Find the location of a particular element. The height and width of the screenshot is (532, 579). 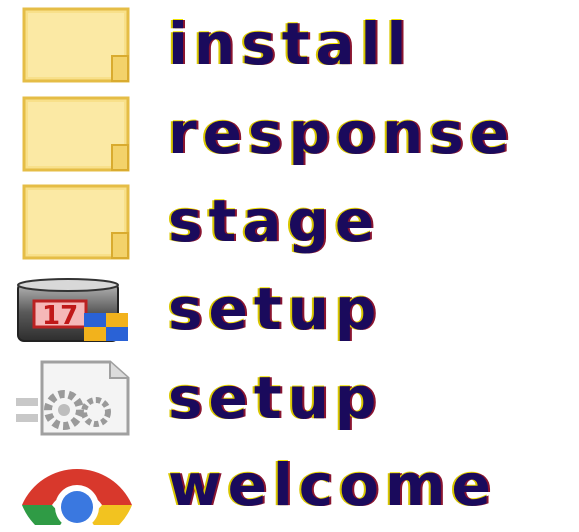

settings-file-icon is located at coordinates (77, 398).